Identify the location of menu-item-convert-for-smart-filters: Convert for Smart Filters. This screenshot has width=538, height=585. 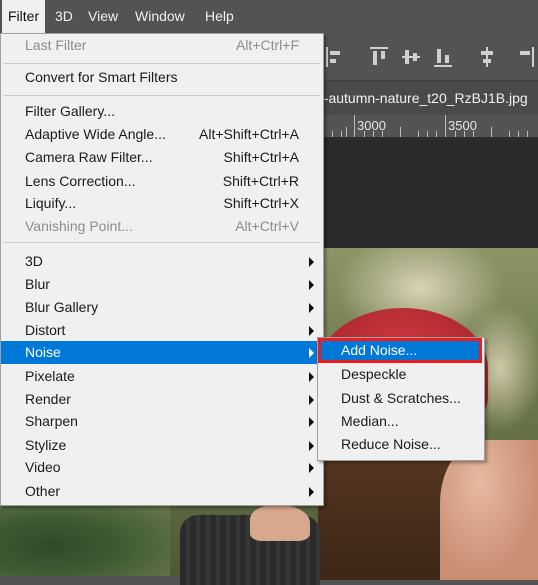
(162, 77).